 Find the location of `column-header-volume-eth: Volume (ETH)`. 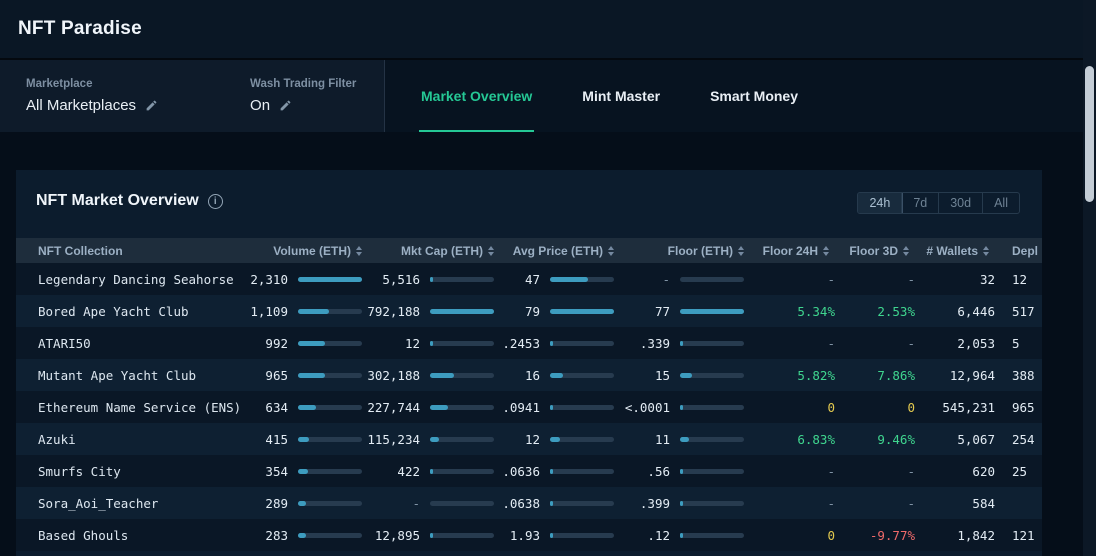

column-header-volume-eth: Volume (ETH) is located at coordinates (312, 250).